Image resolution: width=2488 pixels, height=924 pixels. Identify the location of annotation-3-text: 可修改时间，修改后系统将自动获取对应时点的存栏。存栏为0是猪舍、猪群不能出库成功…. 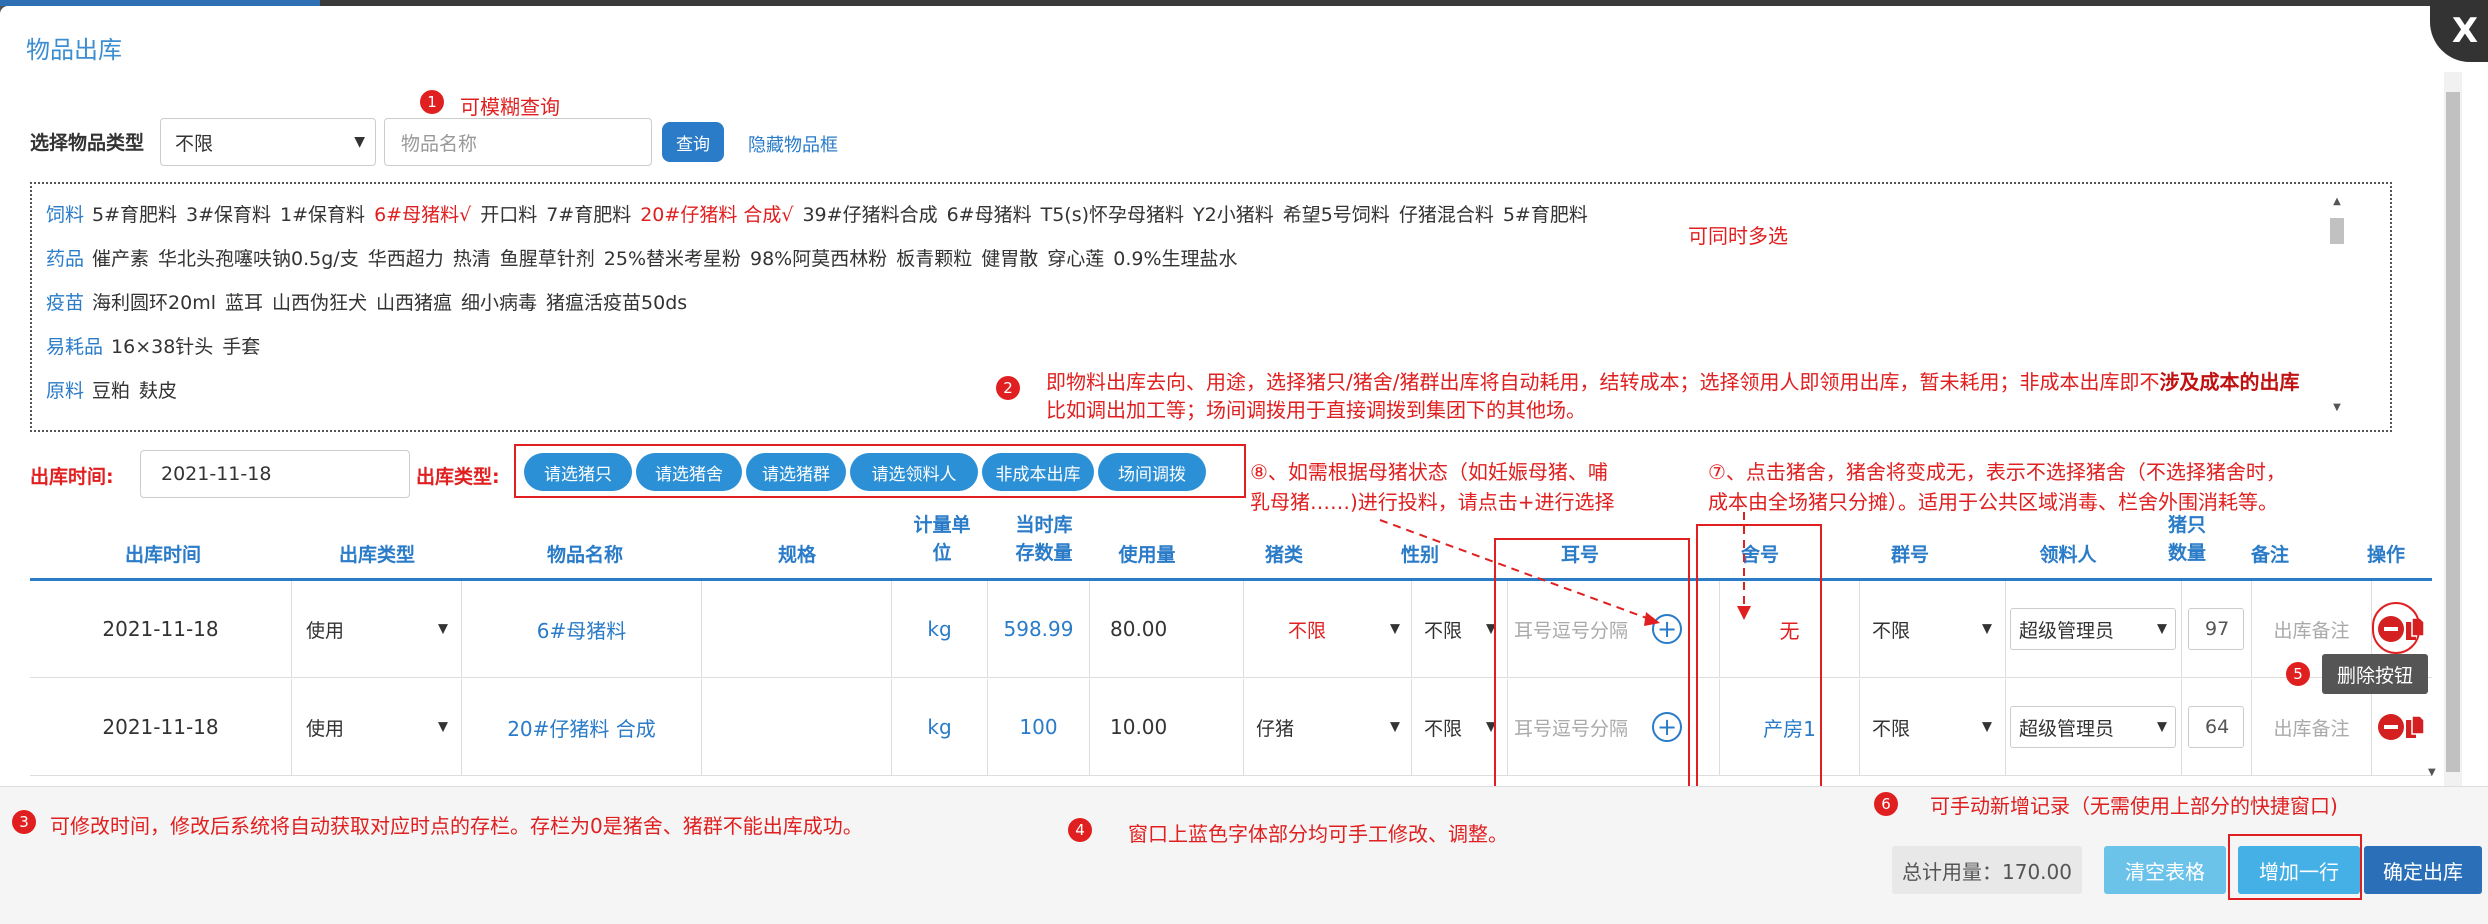
(456, 826).